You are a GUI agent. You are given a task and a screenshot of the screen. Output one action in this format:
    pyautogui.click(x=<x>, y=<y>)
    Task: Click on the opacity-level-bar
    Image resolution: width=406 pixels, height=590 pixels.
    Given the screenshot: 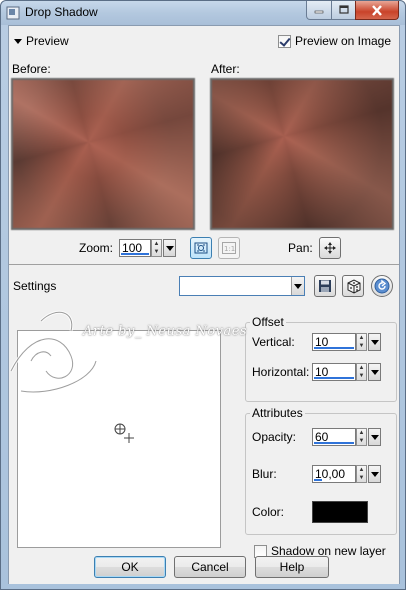 What is the action you would take?
    pyautogui.click(x=334, y=443)
    